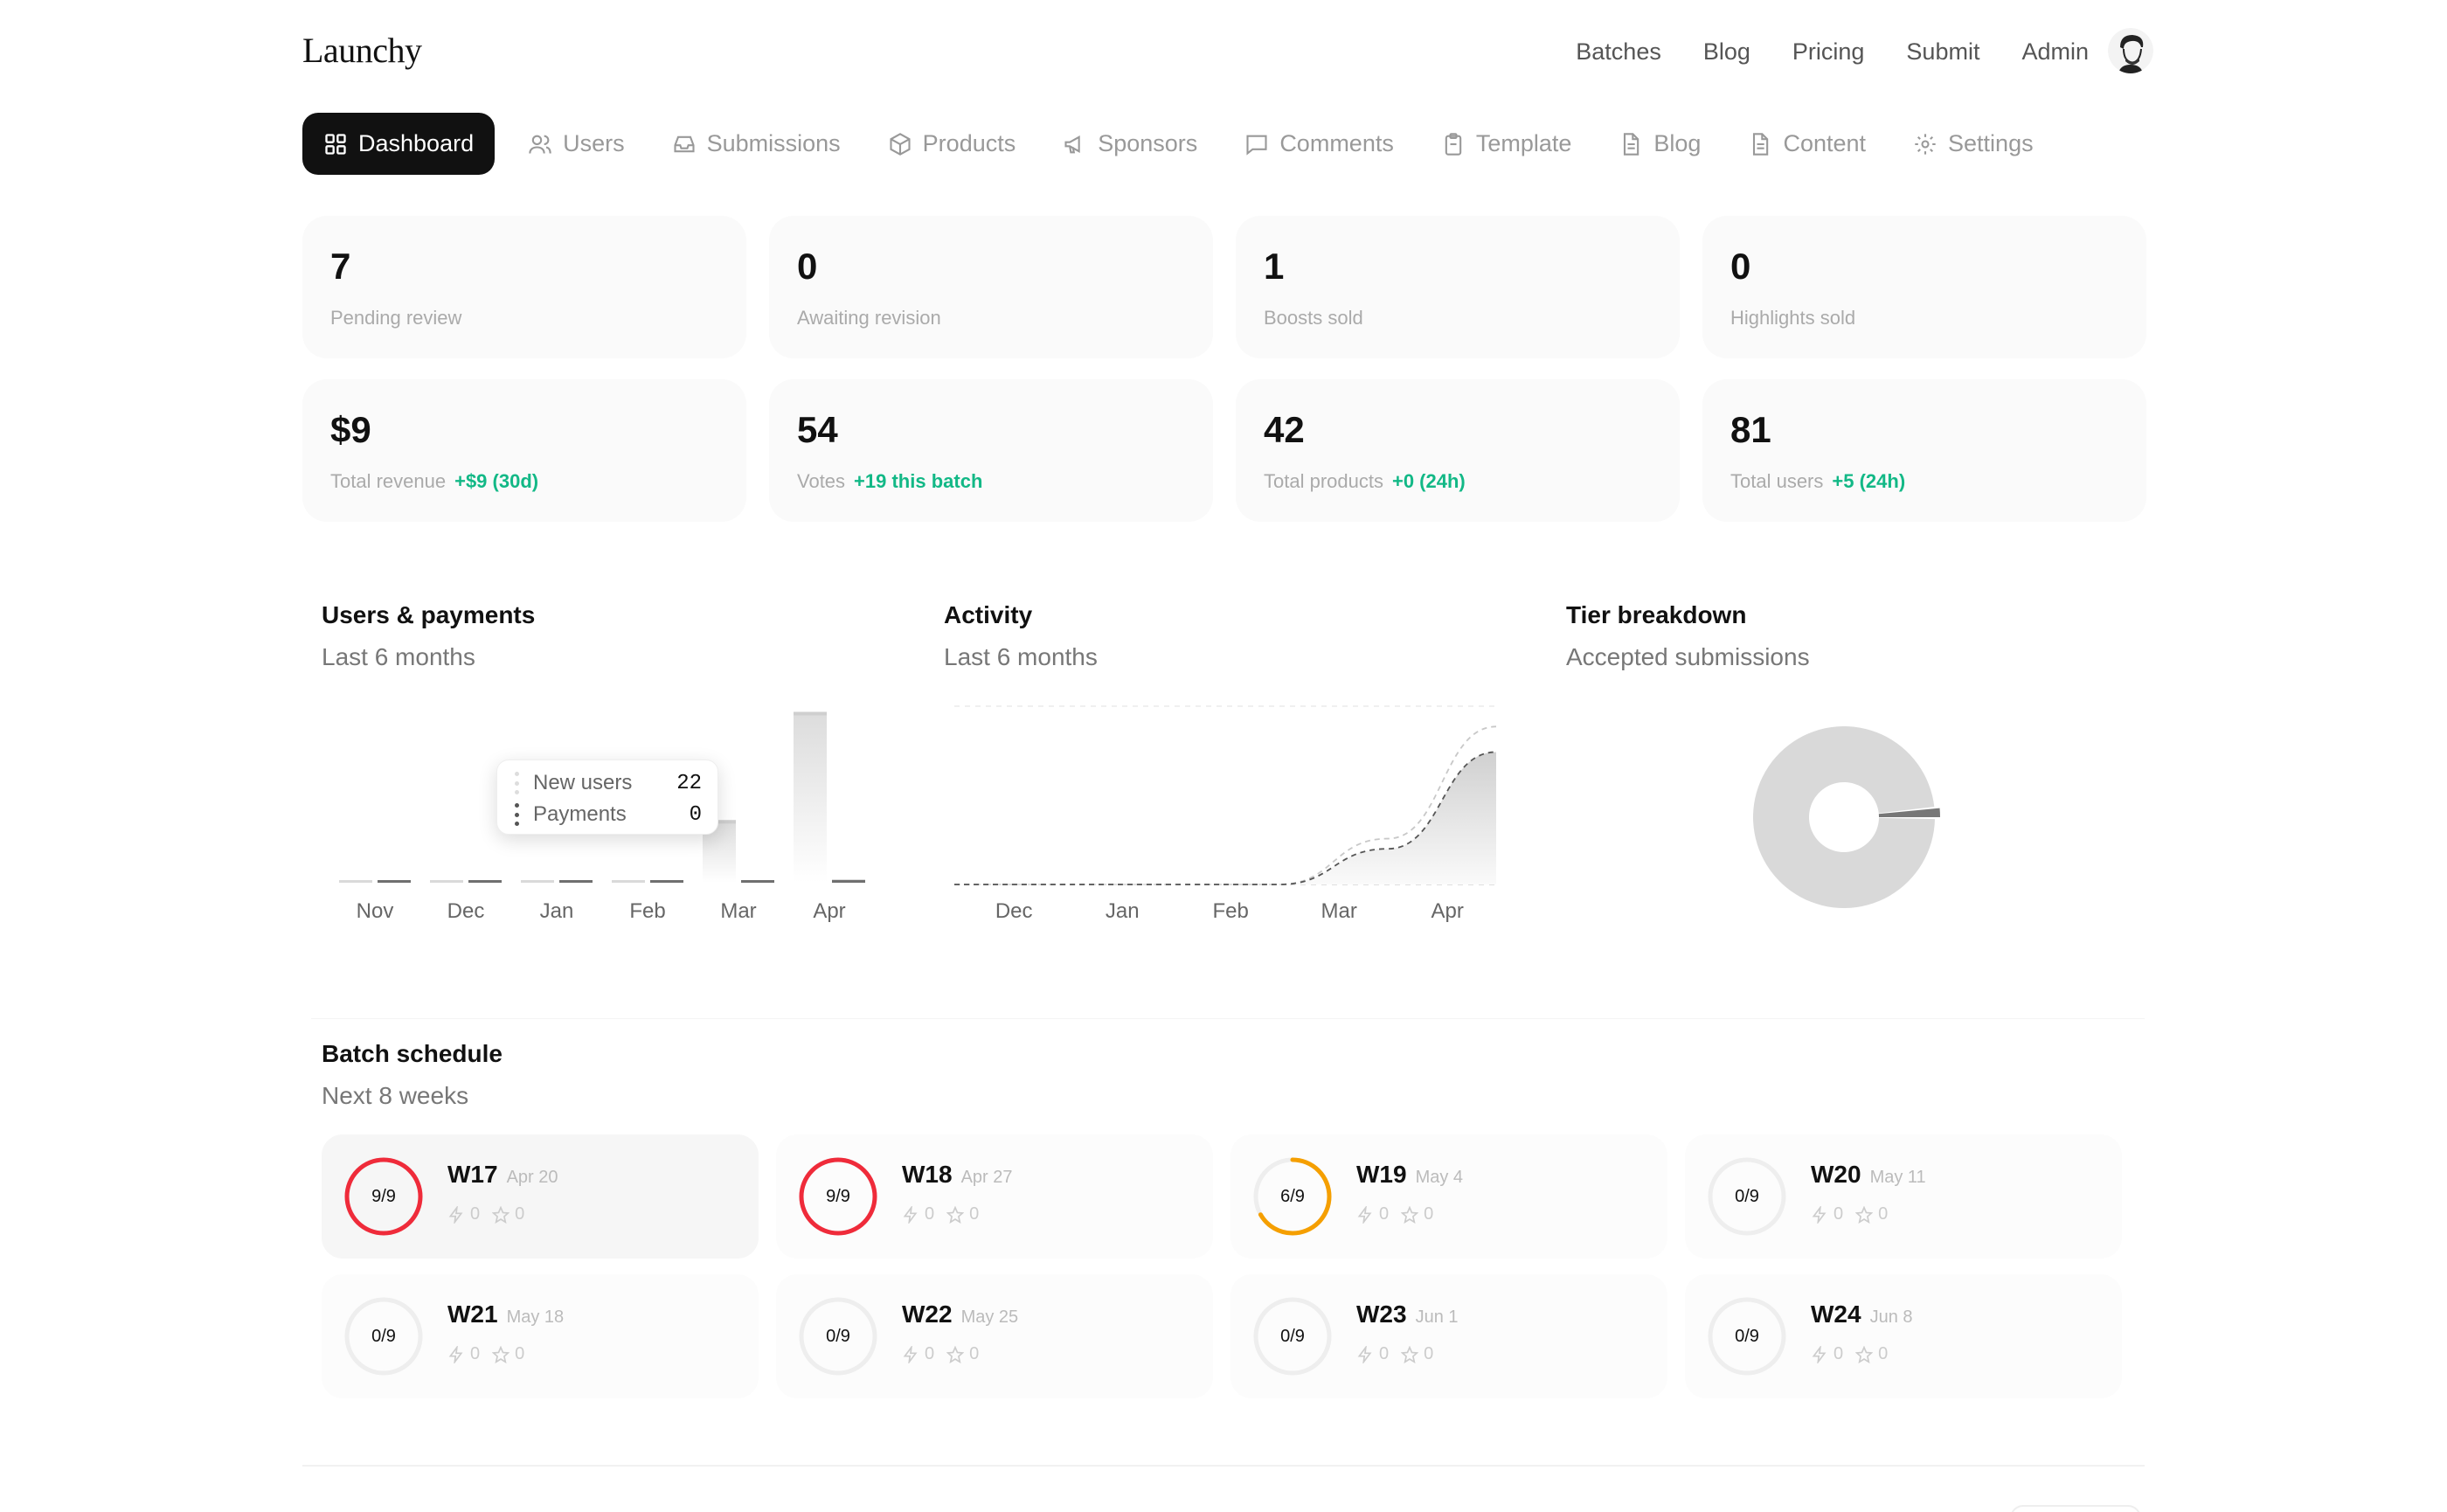  What do you see at coordinates (485, 1214) in the screenshot?
I see `batch-meta: 00` at bounding box center [485, 1214].